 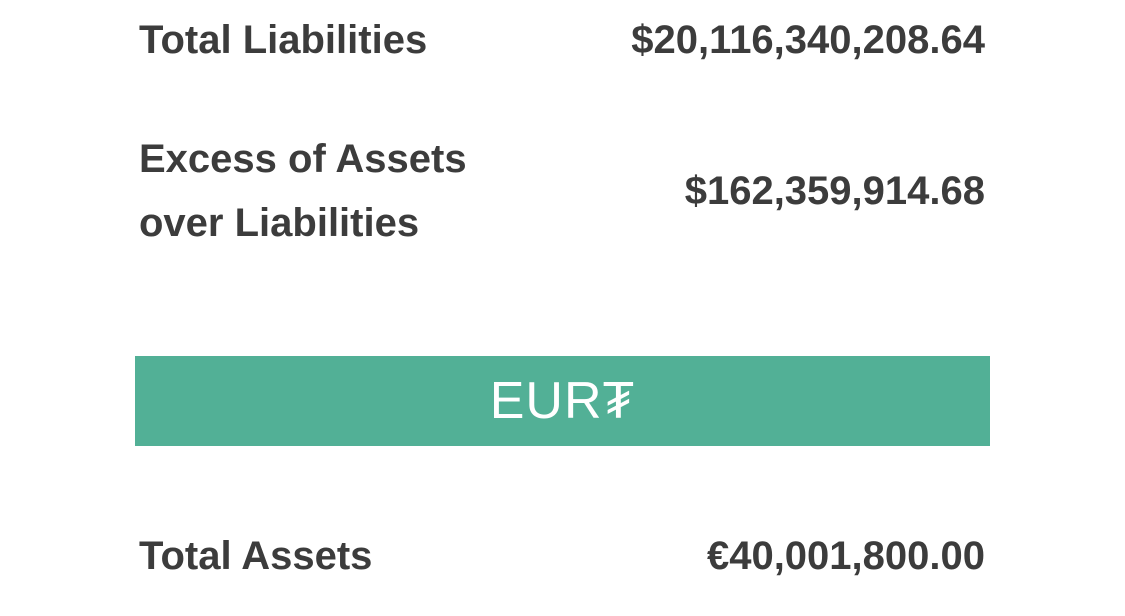 What do you see at coordinates (562, 556) in the screenshot?
I see `total-assets-row: Total Assets €40,001,800.00` at bounding box center [562, 556].